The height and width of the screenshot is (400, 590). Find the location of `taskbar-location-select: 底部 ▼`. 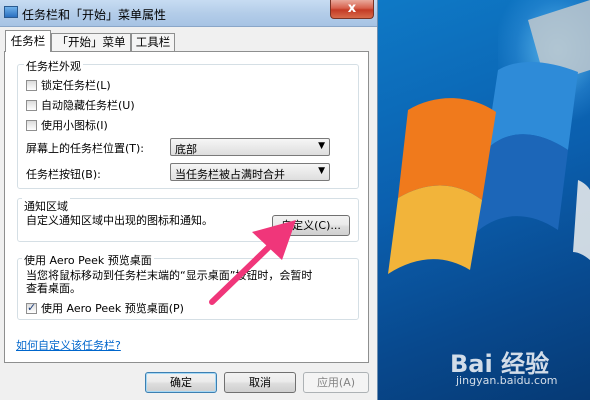

taskbar-location-select: 底部 ▼ is located at coordinates (250, 147).